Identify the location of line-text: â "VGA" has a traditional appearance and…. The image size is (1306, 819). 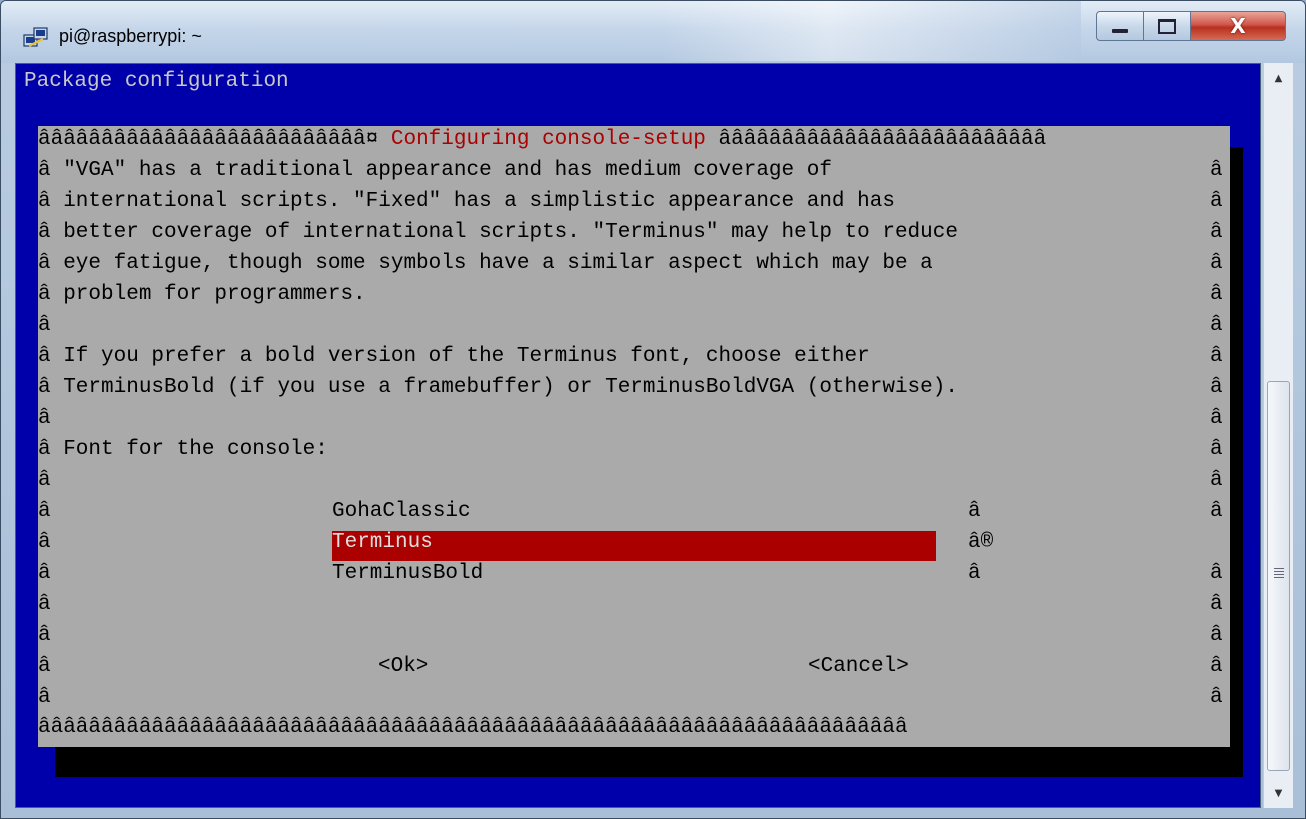
(435, 170).